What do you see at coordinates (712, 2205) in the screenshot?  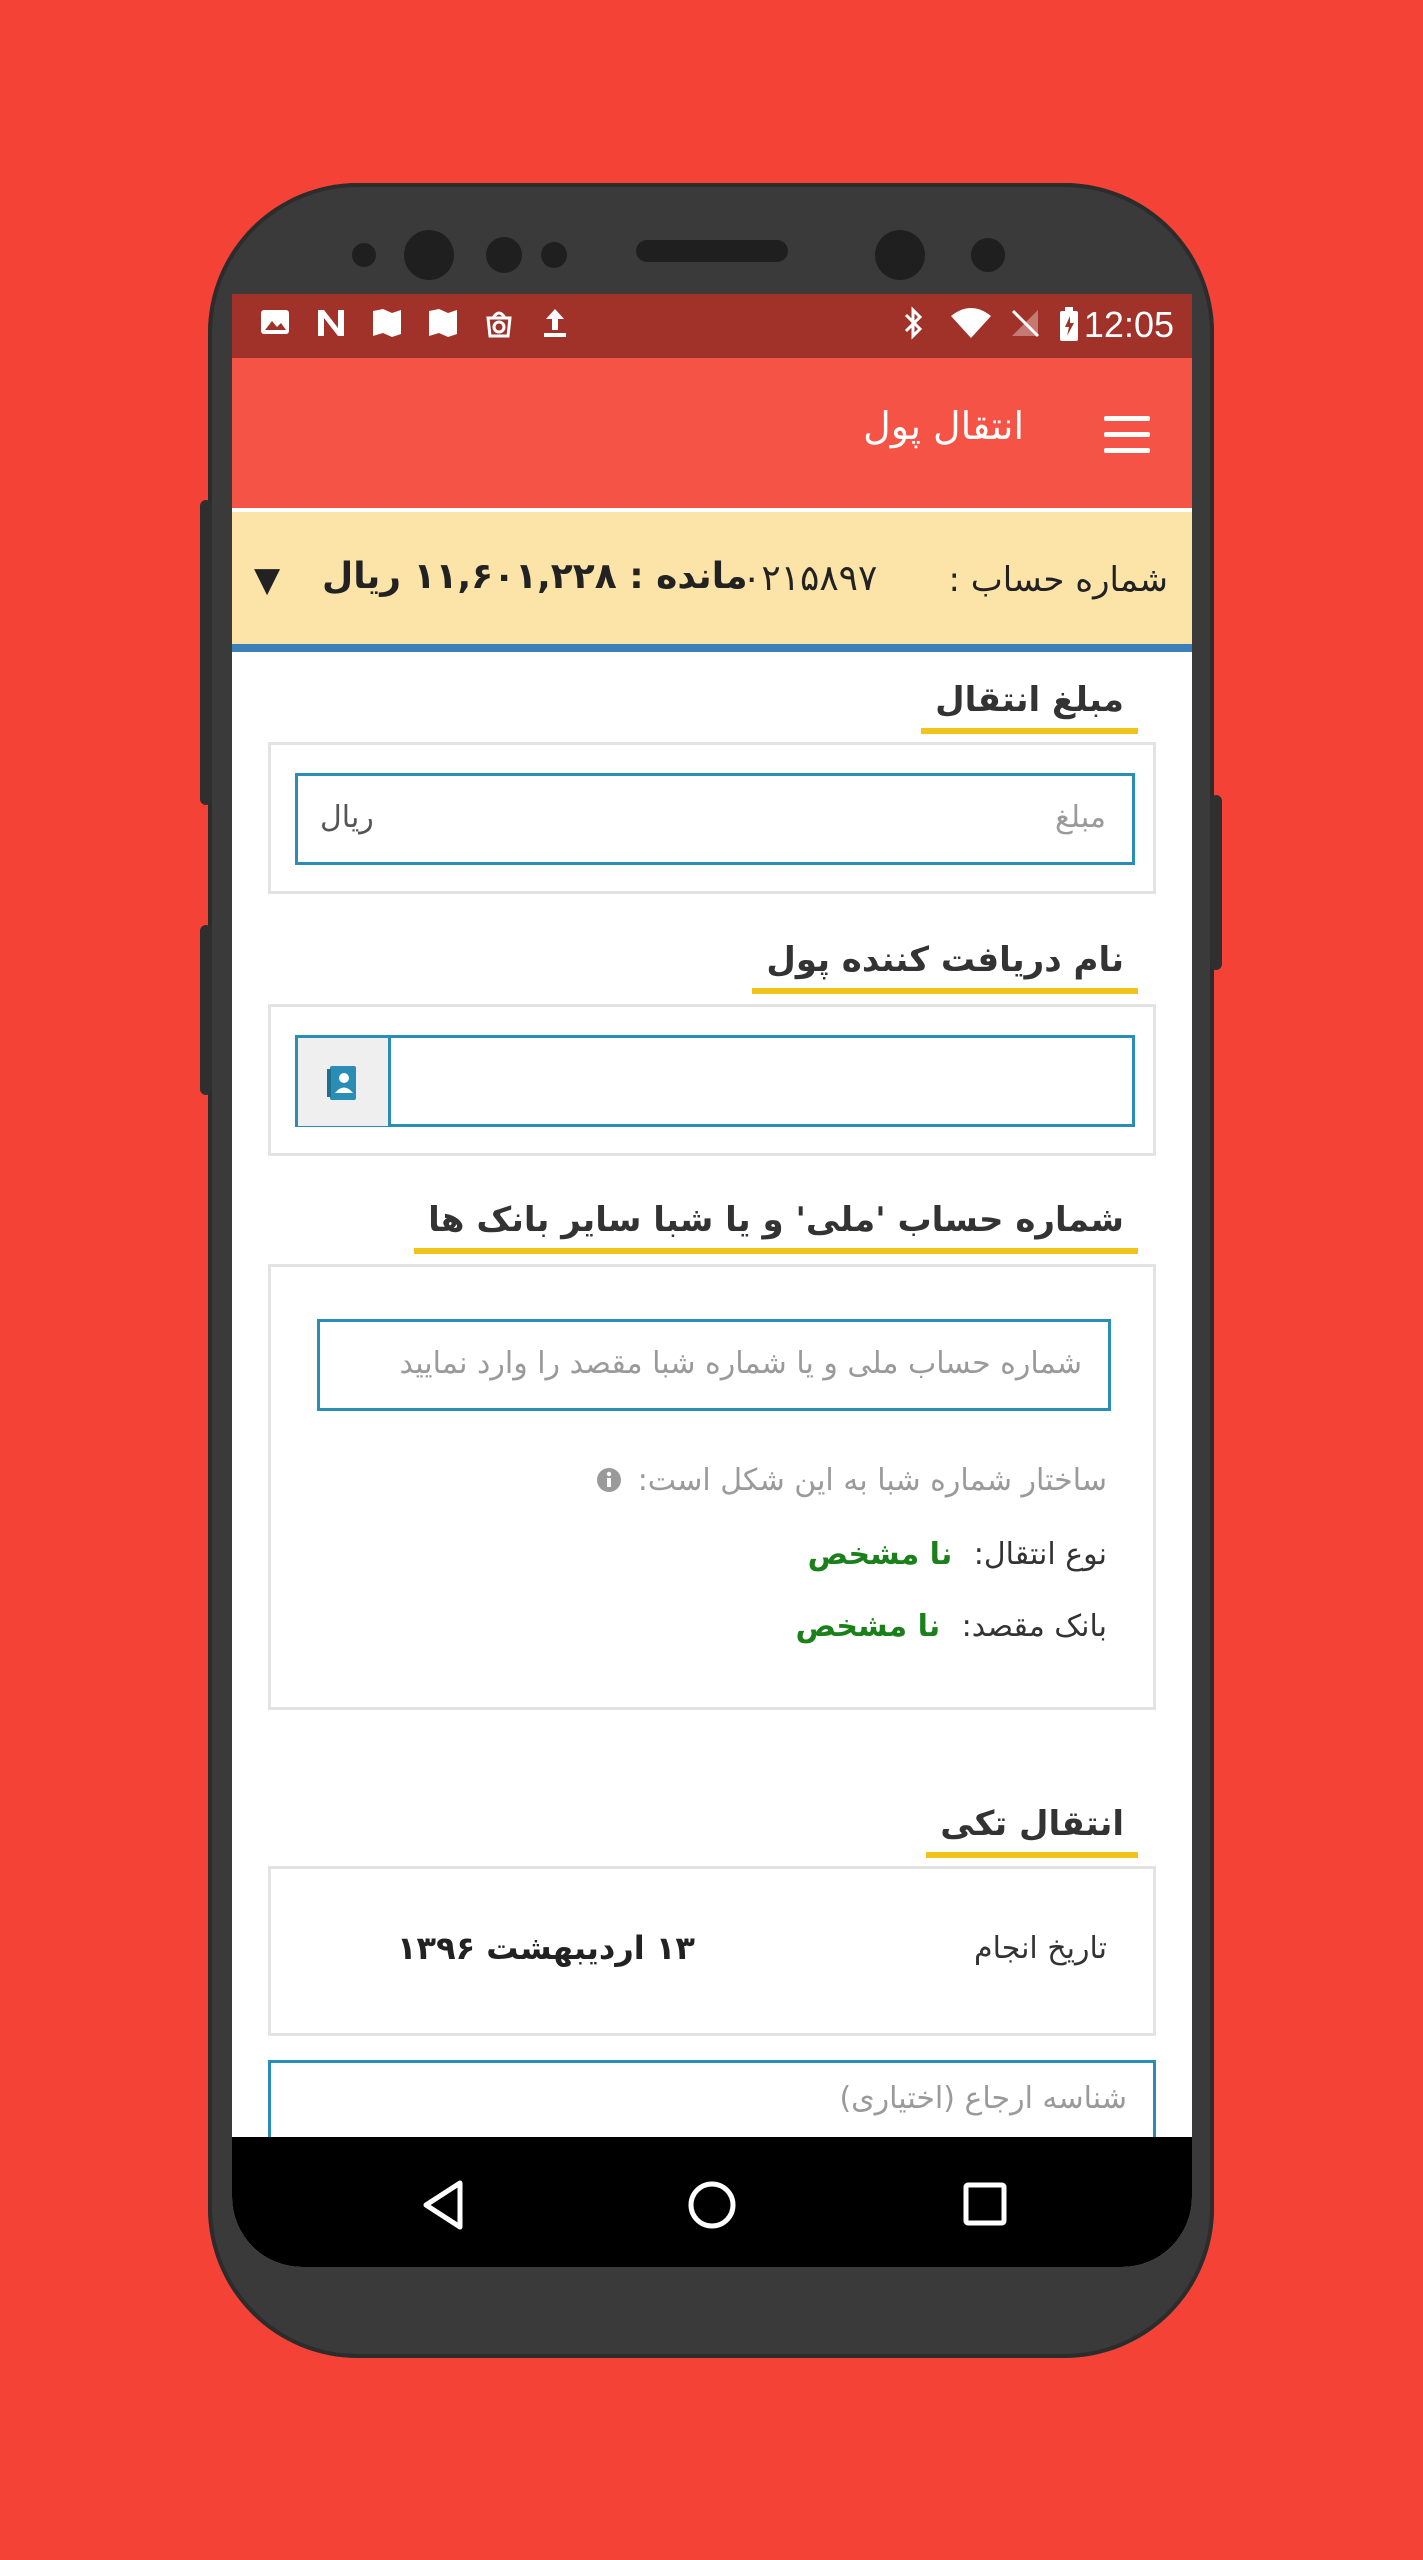 I see `home-icon` at bounding box center [712, 2205].